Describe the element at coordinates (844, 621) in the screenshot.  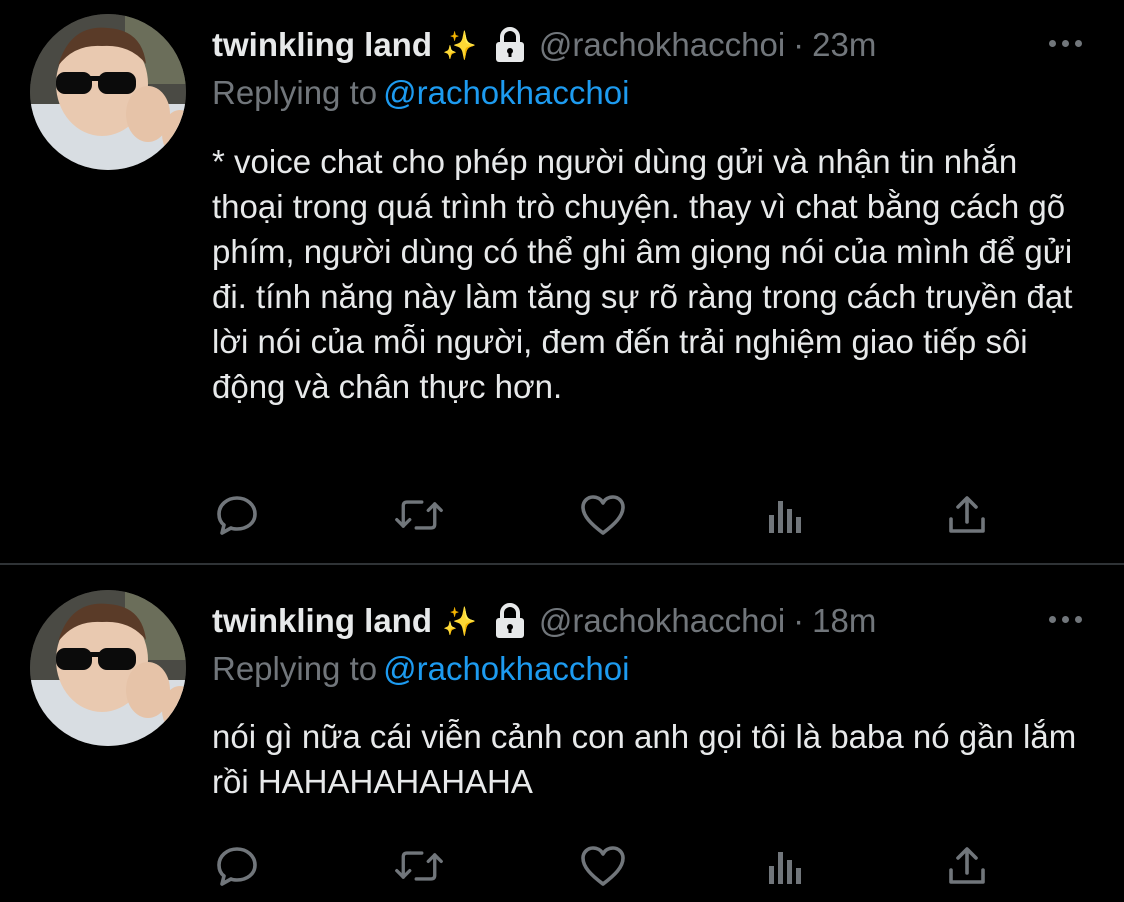
I see `timestamp: 18m` at that location.